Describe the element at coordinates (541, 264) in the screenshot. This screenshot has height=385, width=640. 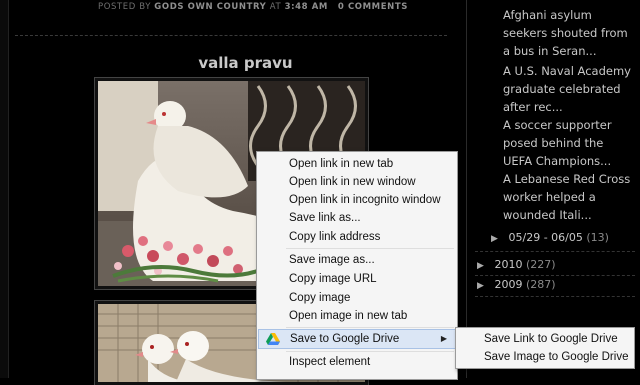
I see `archive-count: (227)` at that location.